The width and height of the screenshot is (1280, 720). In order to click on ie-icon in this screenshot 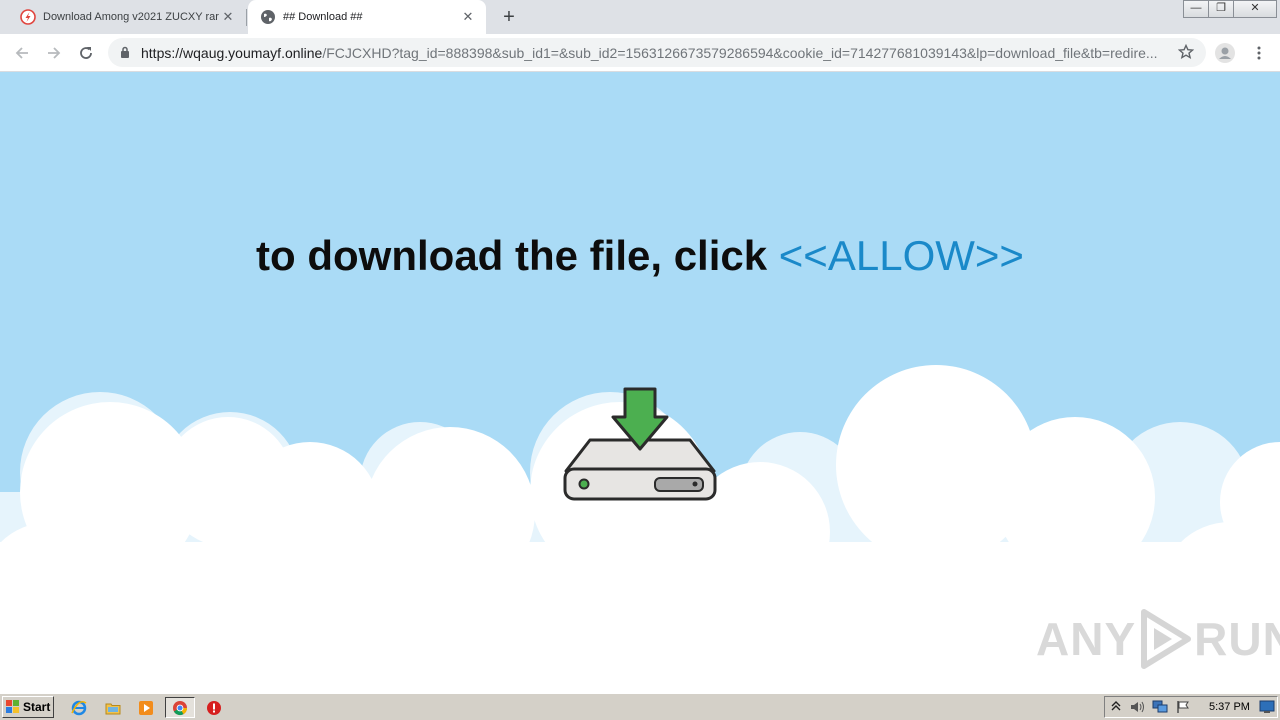, I will do `click(79, 707)`.